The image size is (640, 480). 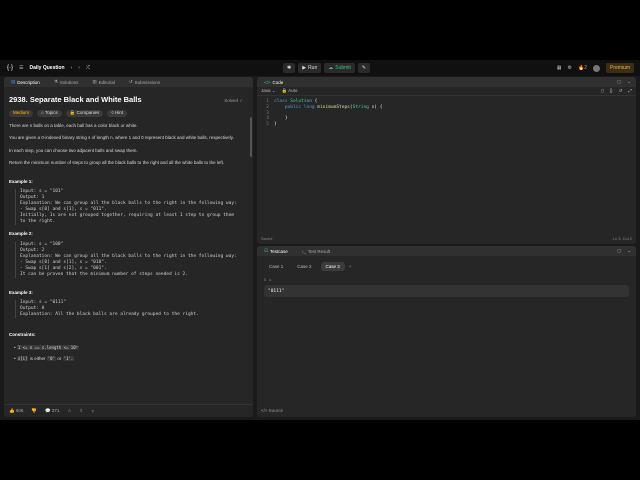 I want to click on problem-title: 2938. Separate Black and White Balls, so click(x=75, y=99).